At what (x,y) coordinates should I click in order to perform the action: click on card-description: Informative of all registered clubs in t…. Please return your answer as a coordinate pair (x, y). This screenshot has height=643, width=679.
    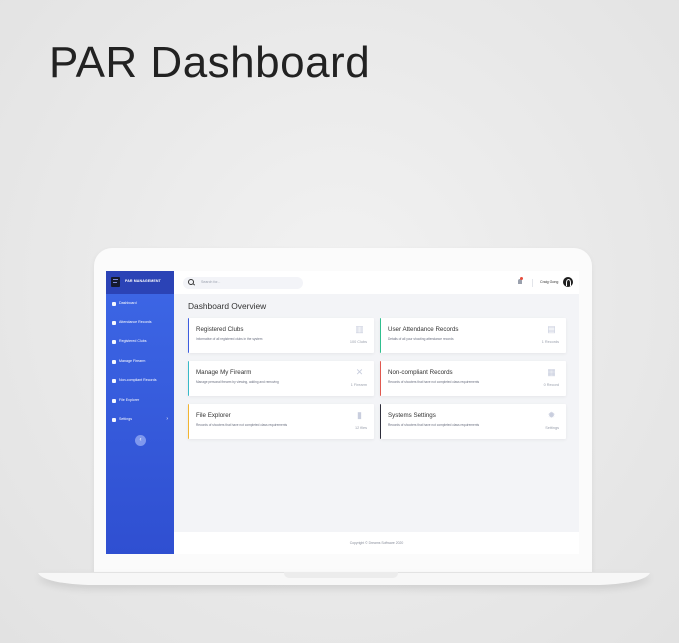
    Looking at the image, I should click on (229, 339).